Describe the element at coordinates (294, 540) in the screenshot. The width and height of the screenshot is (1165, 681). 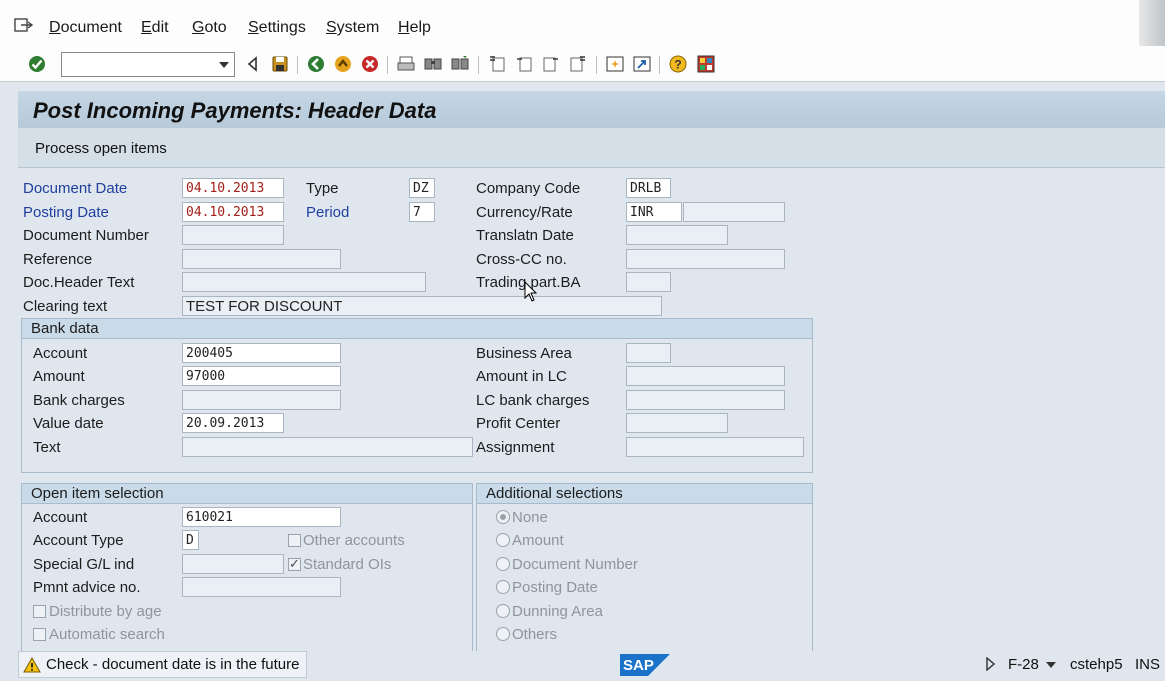
I see `other-accounts-checkbox` at that location.